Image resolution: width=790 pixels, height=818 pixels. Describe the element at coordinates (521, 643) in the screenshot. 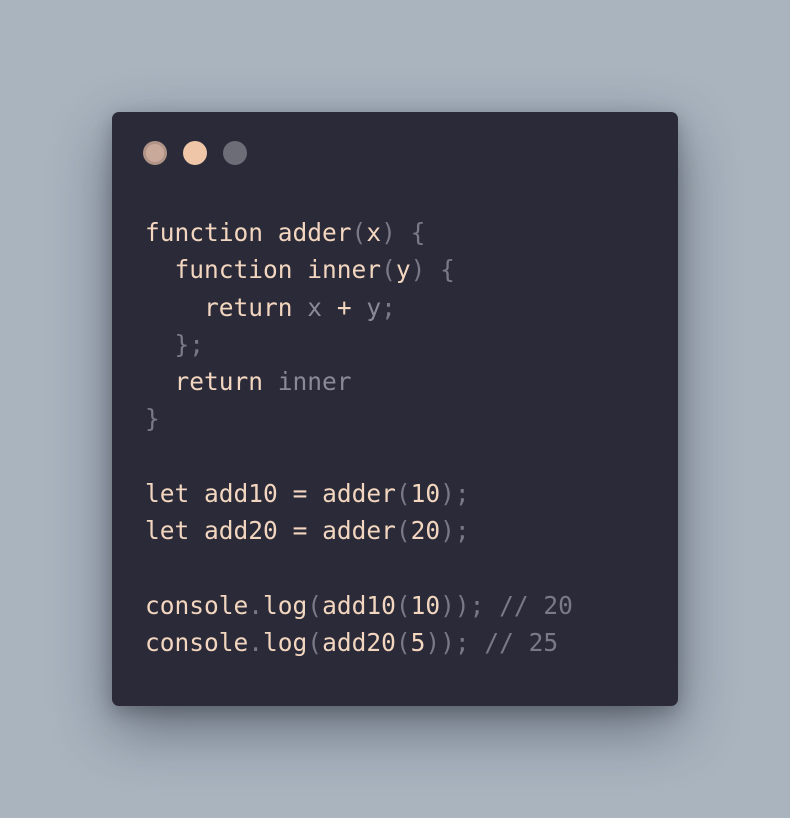

I see `code-comment: // 25` at that location.